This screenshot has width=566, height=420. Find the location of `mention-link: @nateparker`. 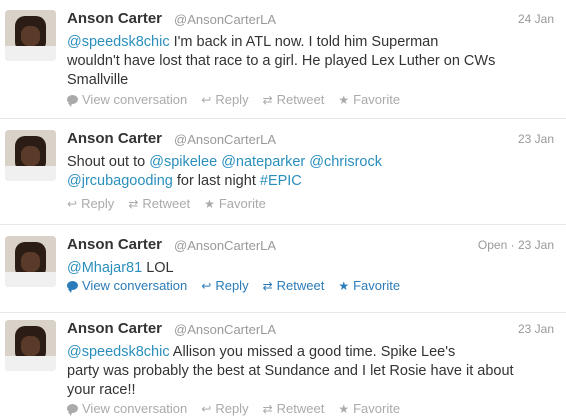

mention-link: @nateparker is located at coordinates (263, 162).